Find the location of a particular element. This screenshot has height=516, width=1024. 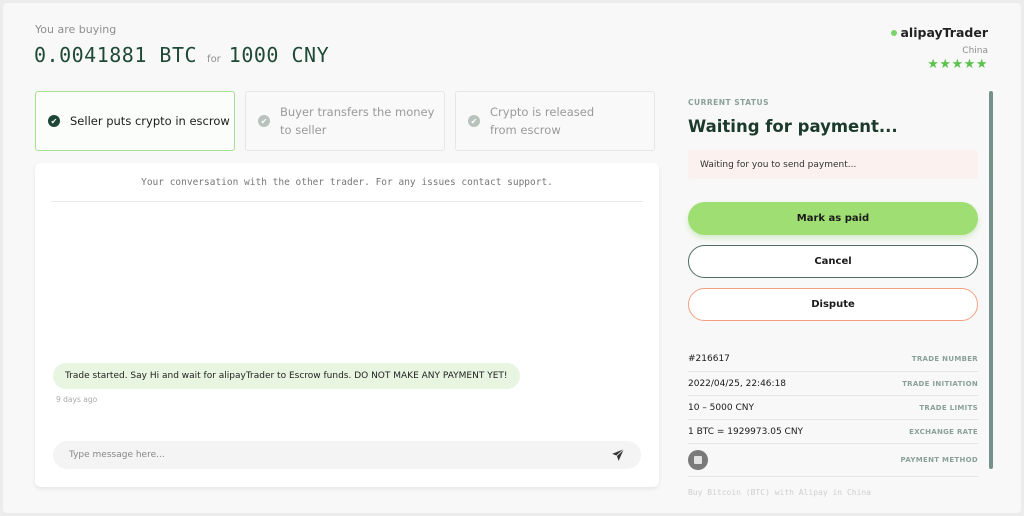

trade-amount: 0.0041881 BTC for 1000 CNY is located at coordinates (181, 55).